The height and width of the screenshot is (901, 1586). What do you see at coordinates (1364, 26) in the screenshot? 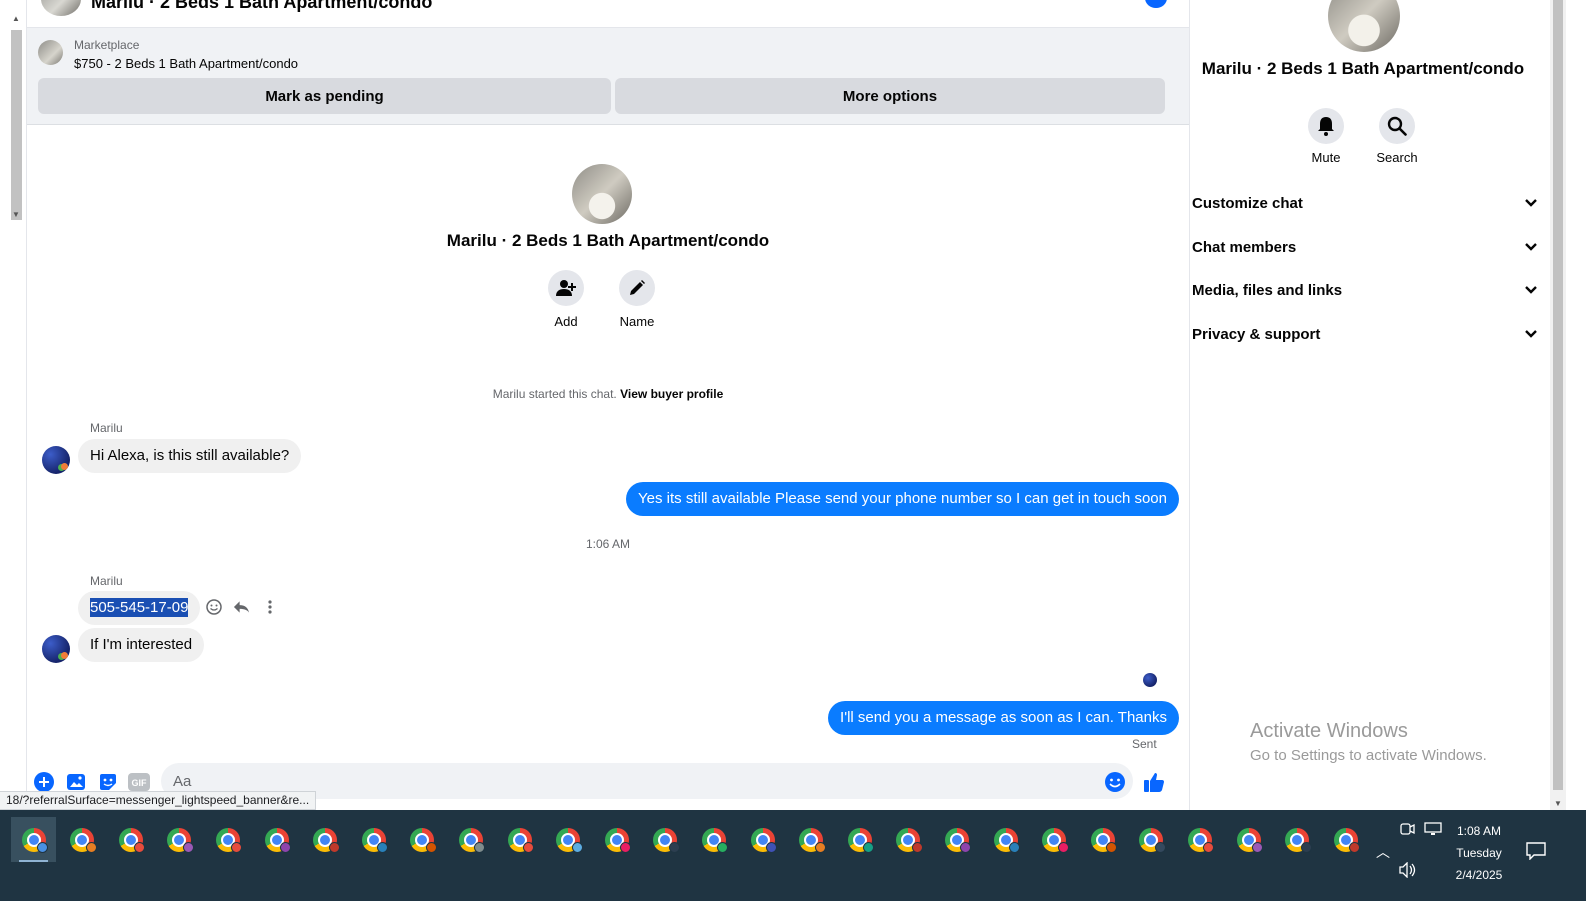
I see `info-avatar` at bounding box center [1364, 26].